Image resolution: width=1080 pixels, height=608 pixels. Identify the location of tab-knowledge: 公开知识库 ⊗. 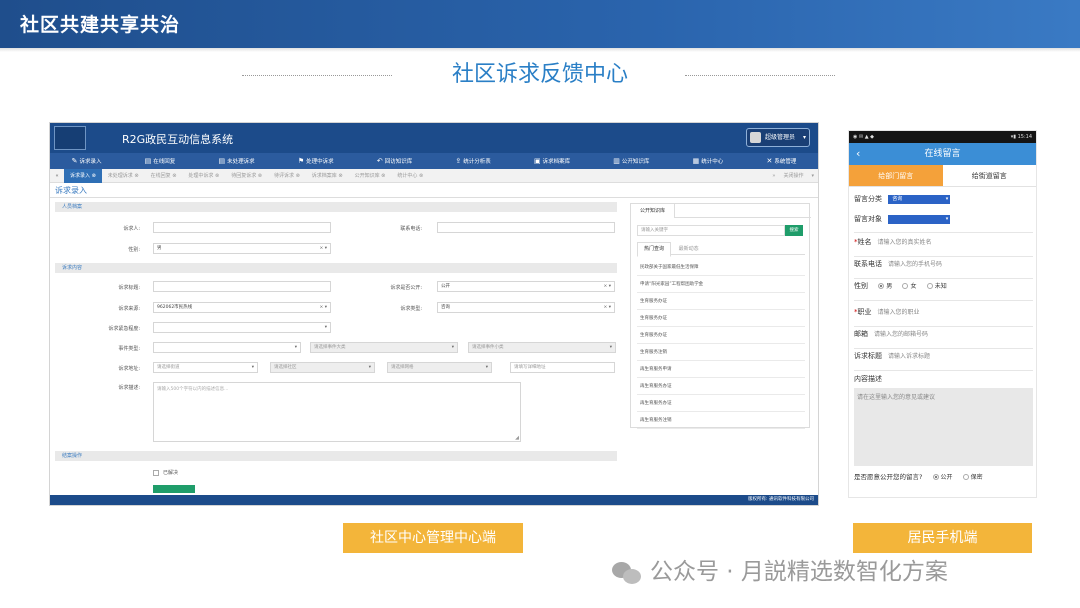
(370, 176).